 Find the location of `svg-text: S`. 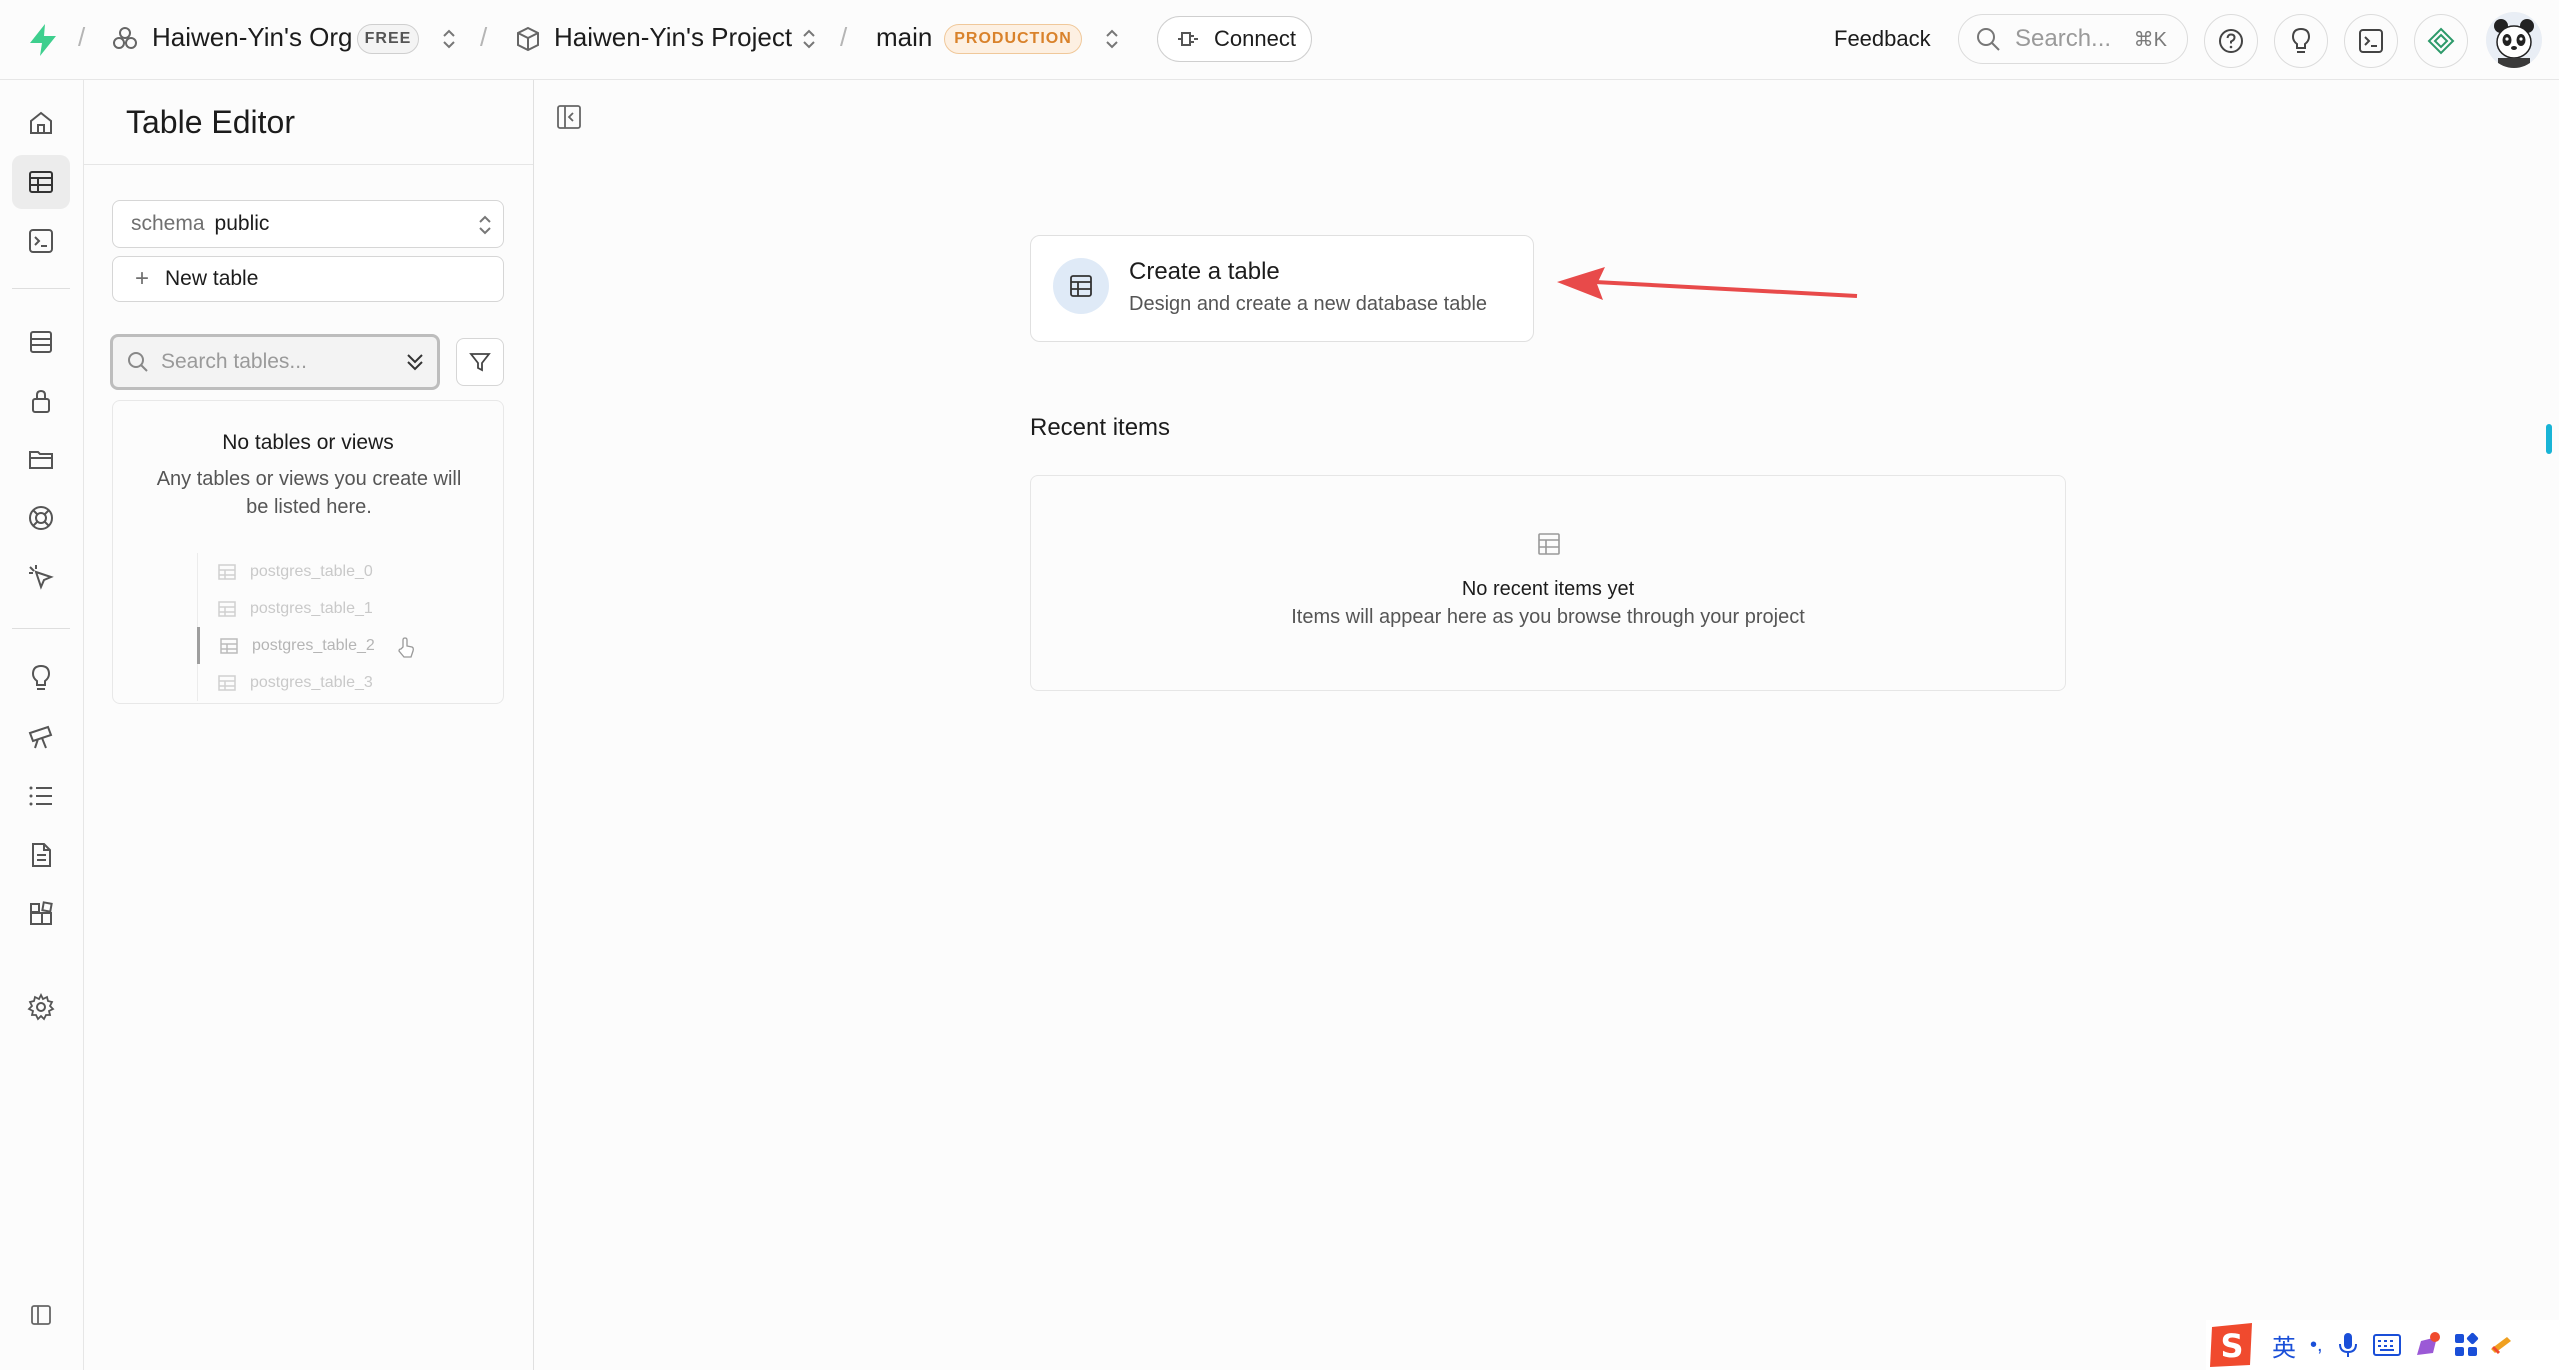

svg-text: S is located at coordinates (2231, 1346).